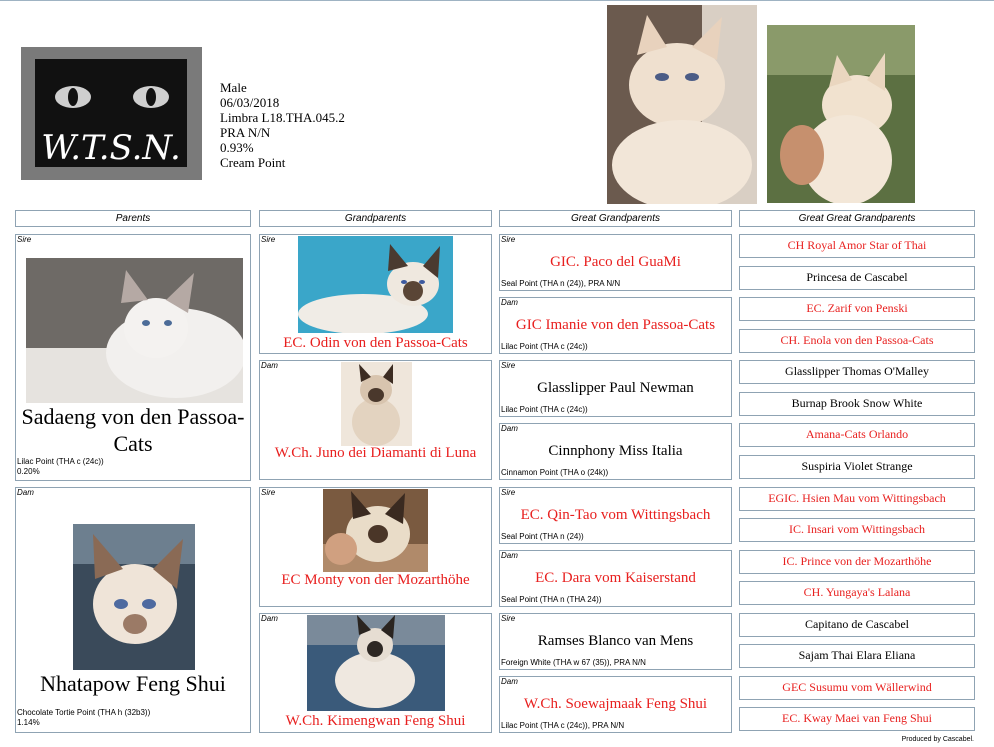  What do you see at coordinates (253, 162) in the screenshot?
I see `cat-color: Cream Point` at bounding box center [253, 162].